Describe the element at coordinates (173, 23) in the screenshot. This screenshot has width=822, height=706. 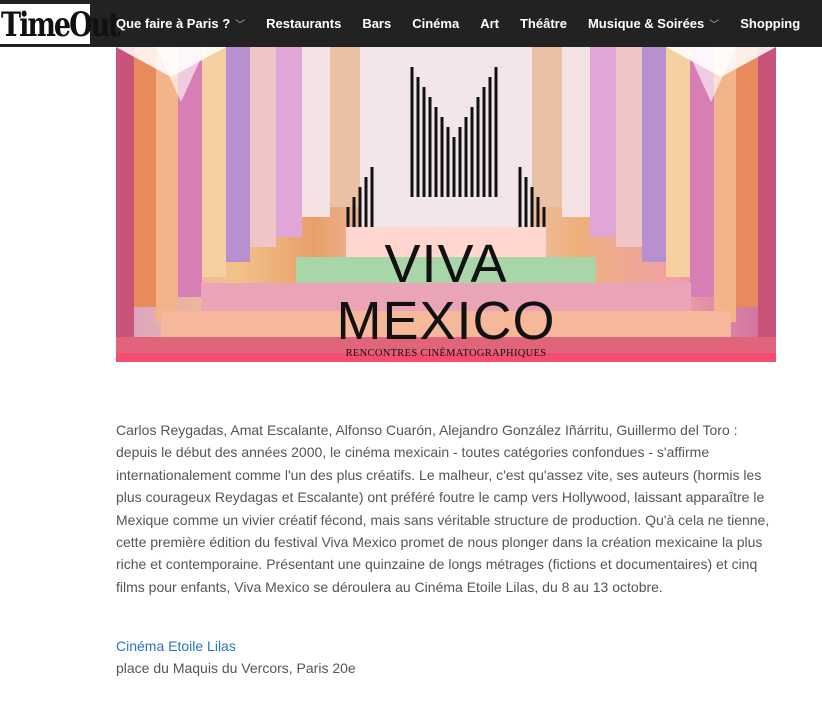
I see `nav-item-label: Que faire à Paris ?` at that location.